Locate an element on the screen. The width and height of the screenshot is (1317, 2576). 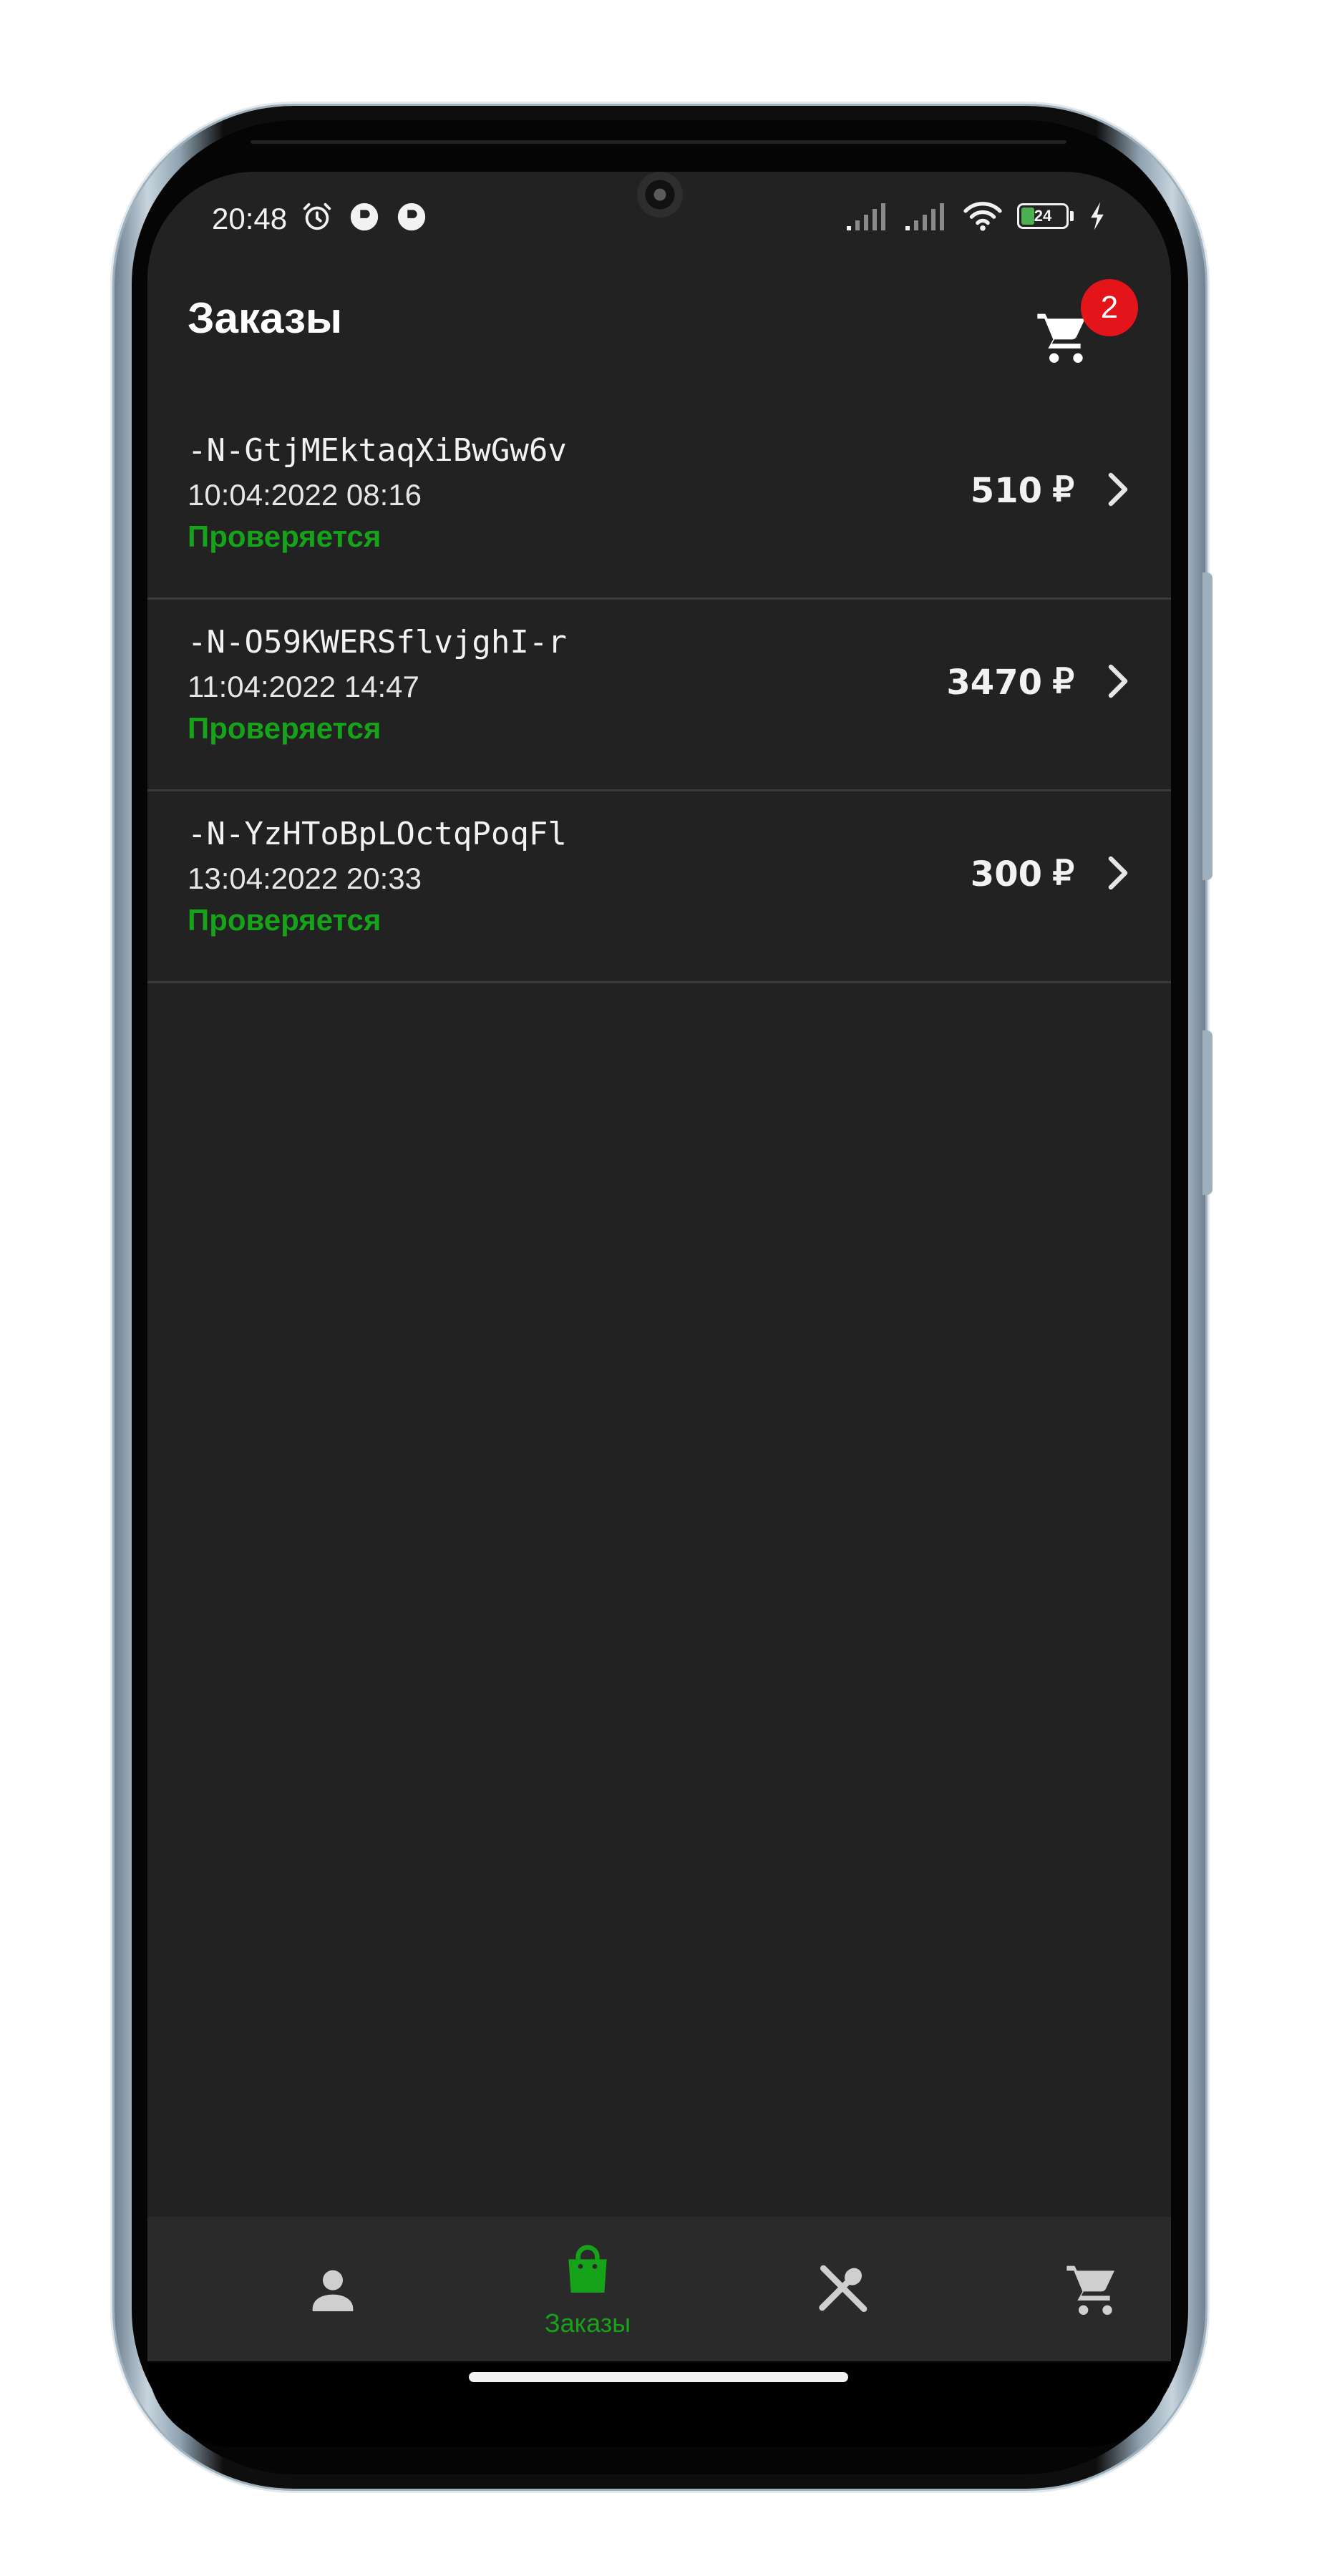
alarm-icon is located at coordinates (317, 217).